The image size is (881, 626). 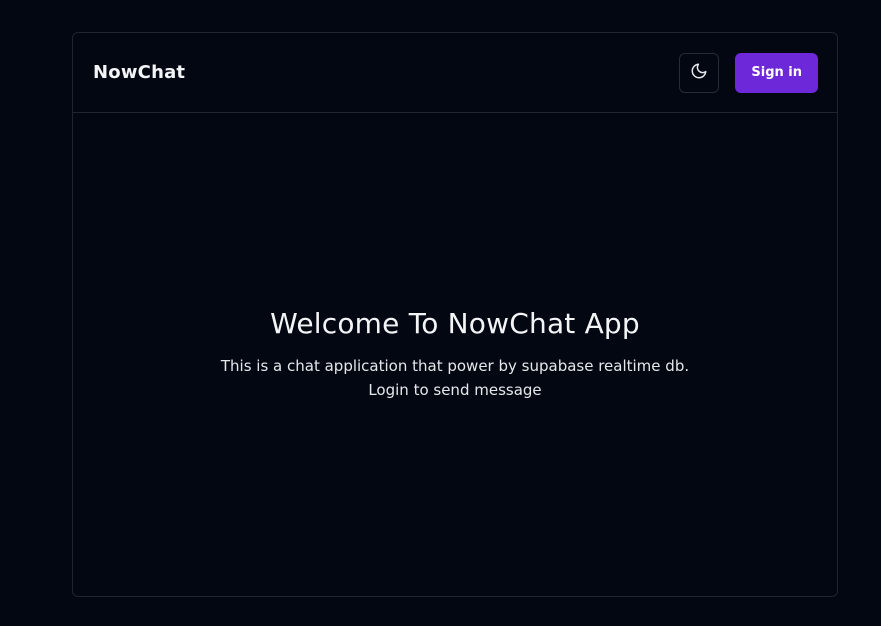 What do you see at coordinates (776, 72) in the screenshot?
I see `sign-in-button: Sign in` at bounding box center [776, 72].